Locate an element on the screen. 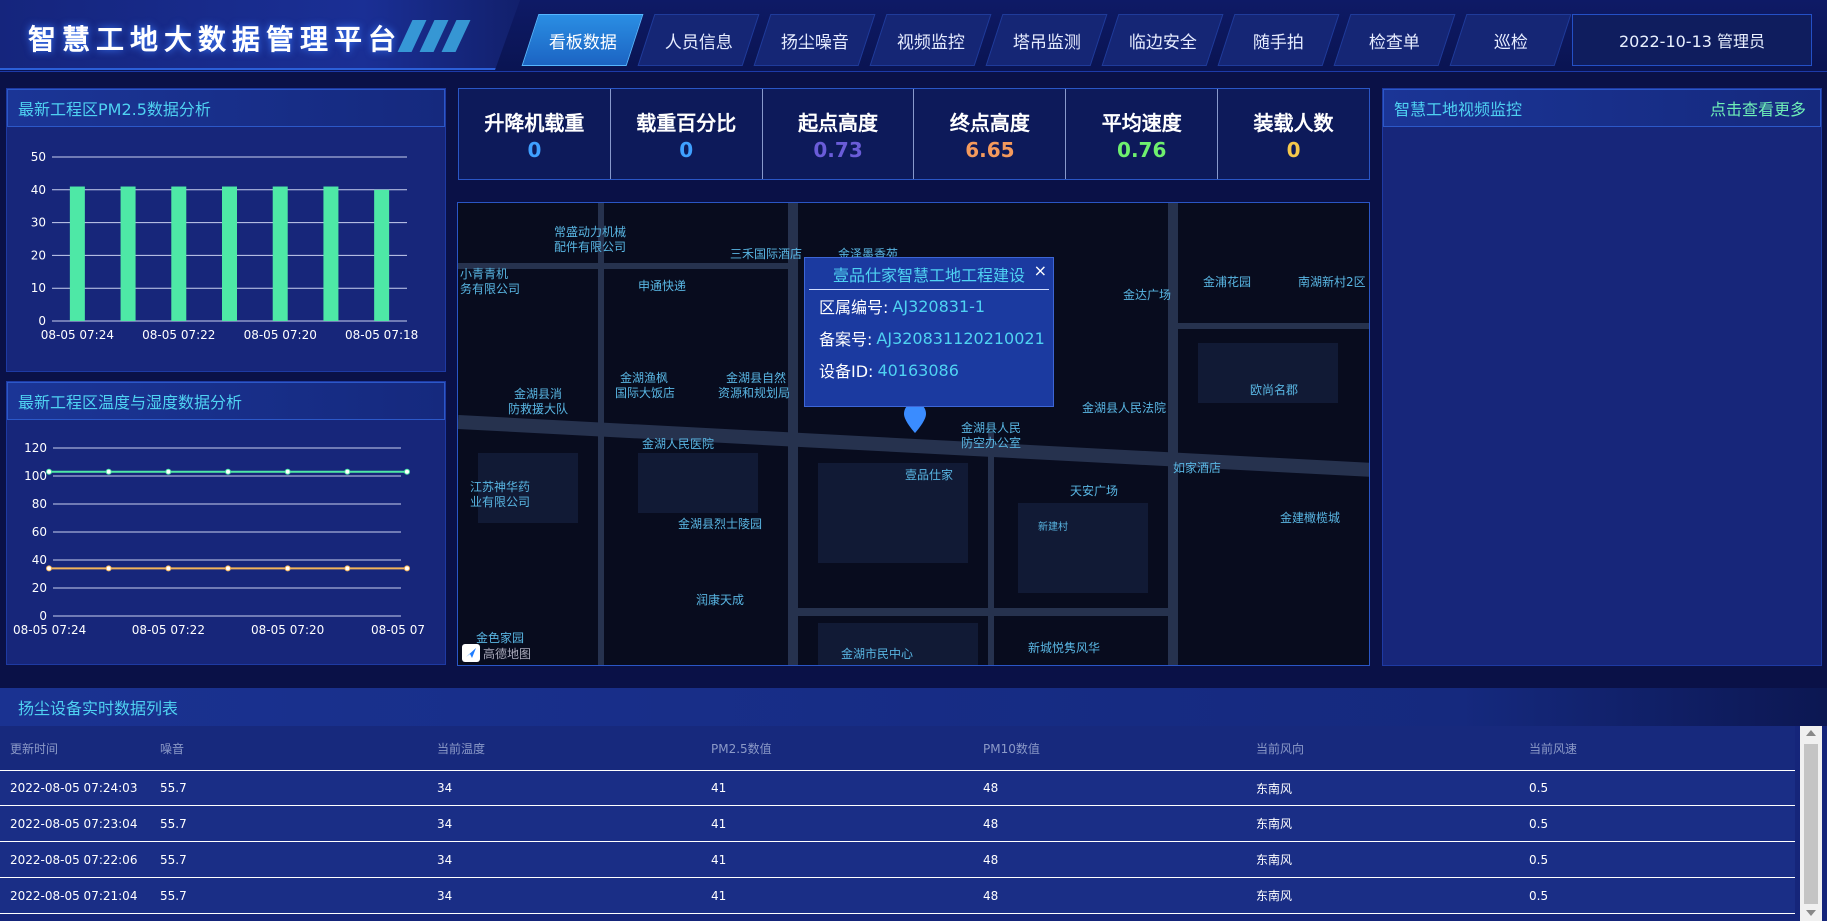  map-label: 金湖渔枫 is located at coordinates (644, 378).